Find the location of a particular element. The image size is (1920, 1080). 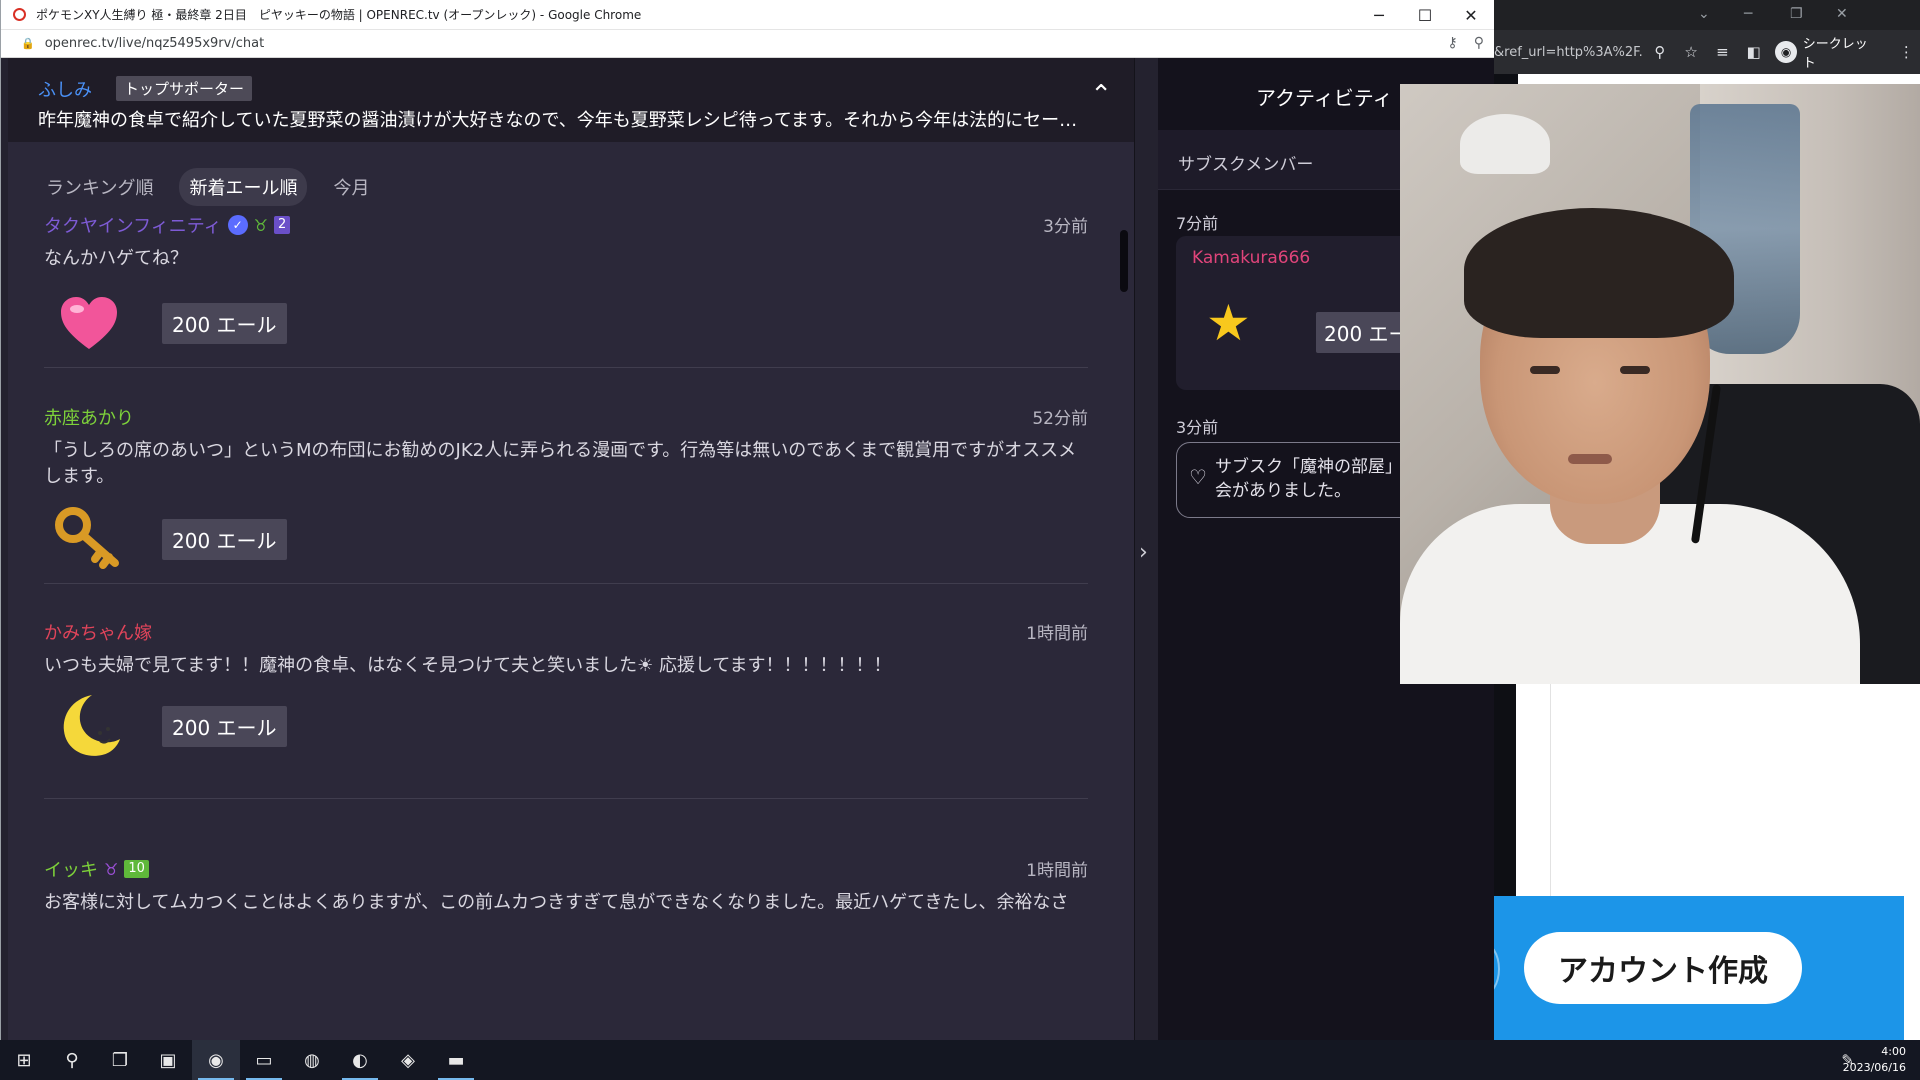

devil-icon: ♉ is located at coordinates (111, 869).